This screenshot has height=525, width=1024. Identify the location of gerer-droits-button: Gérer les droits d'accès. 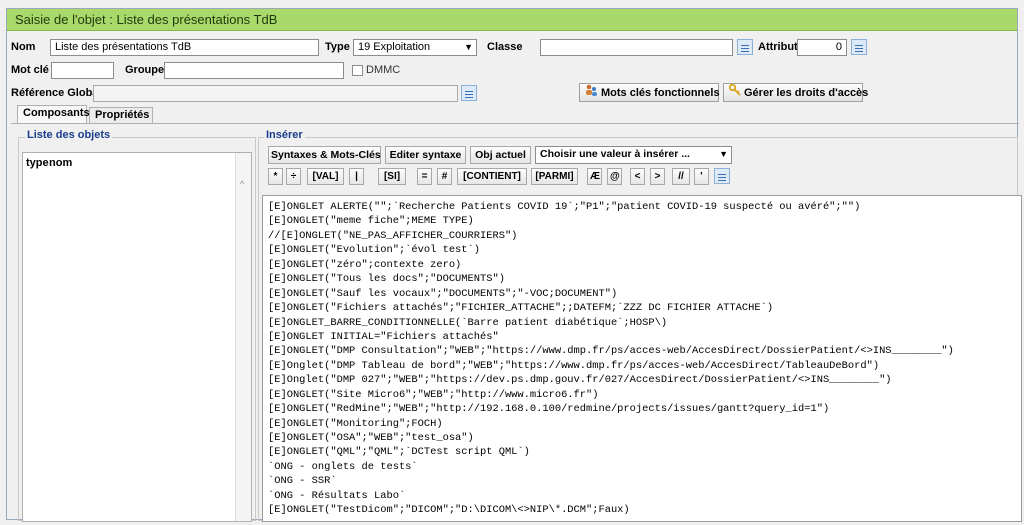
(795, 92).